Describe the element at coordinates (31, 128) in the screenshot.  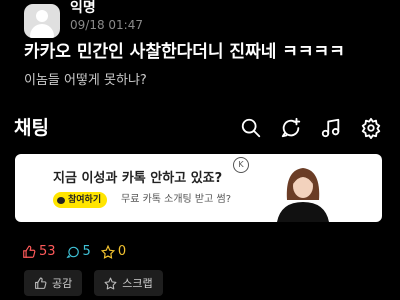
I see `chat-header-title: 채팅` at that location.